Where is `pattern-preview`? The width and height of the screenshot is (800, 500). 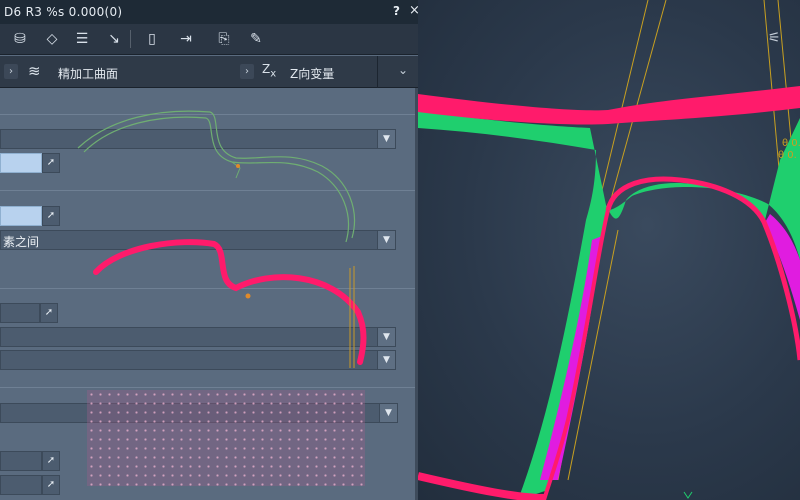 pattern-preview is located at coordinates (226, 438).